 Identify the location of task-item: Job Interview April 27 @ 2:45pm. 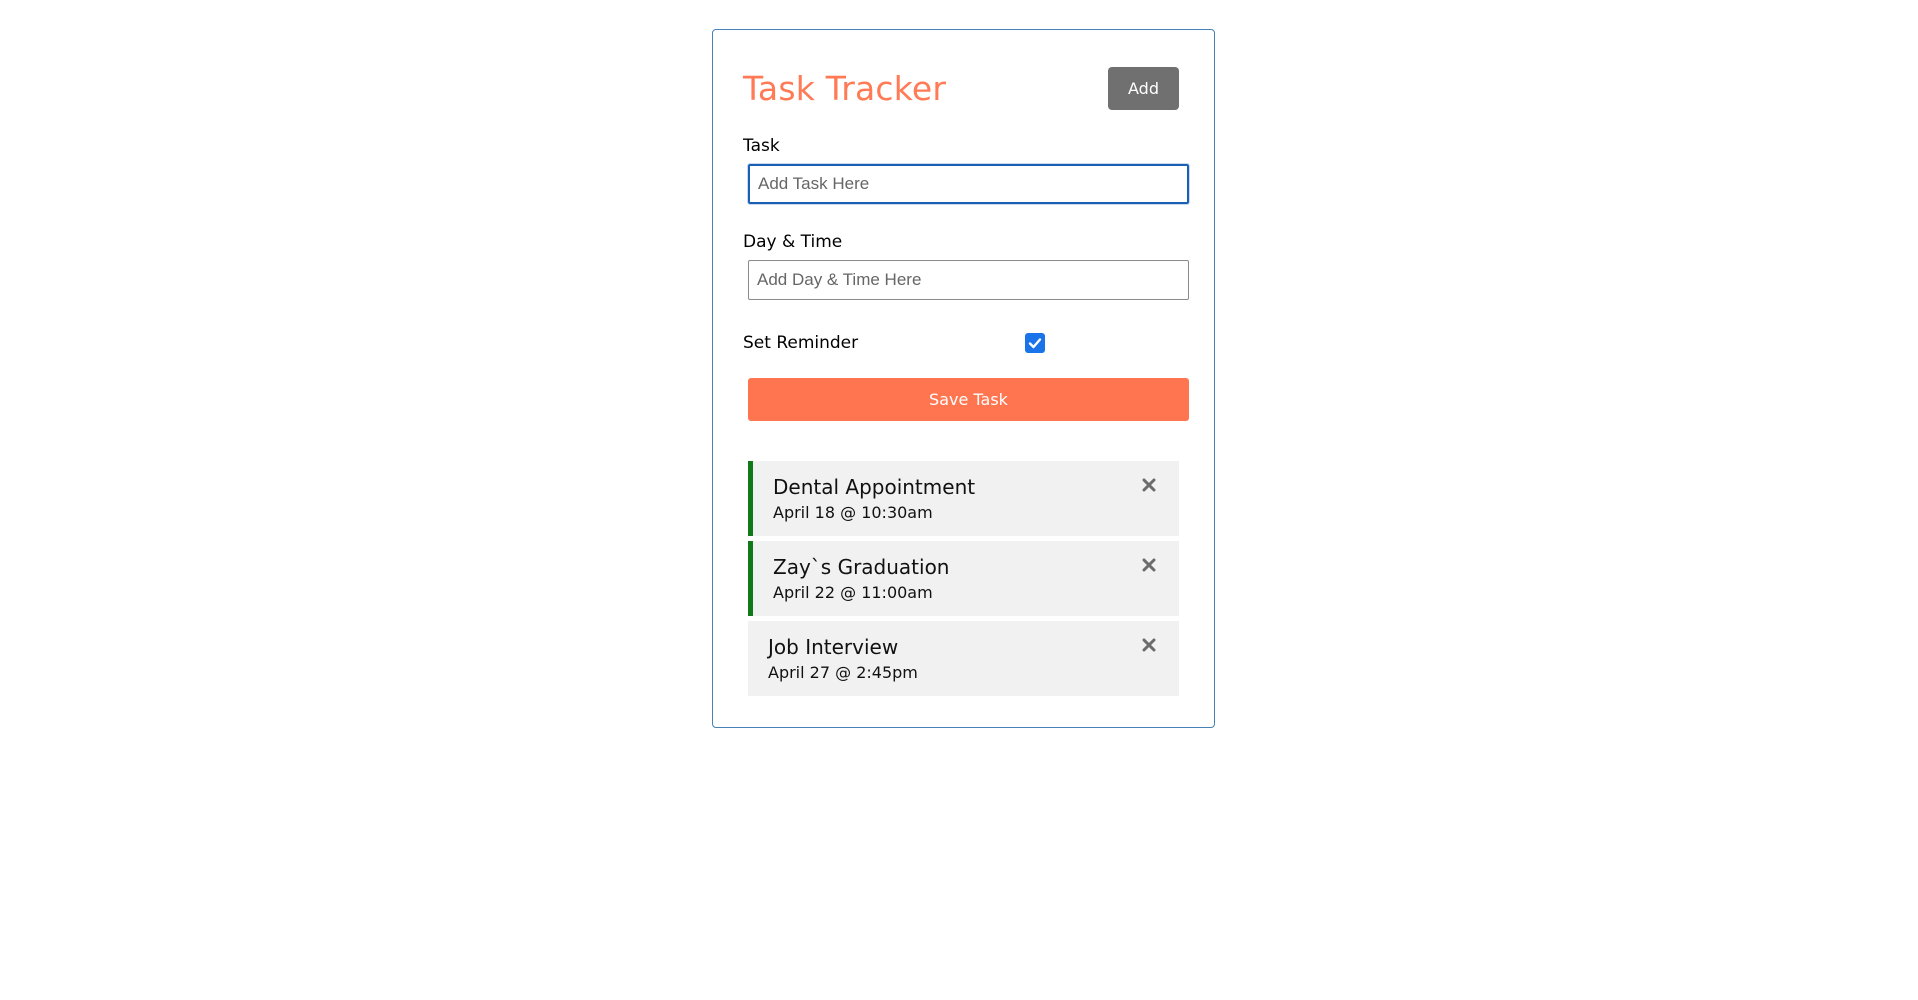
(963, 658).